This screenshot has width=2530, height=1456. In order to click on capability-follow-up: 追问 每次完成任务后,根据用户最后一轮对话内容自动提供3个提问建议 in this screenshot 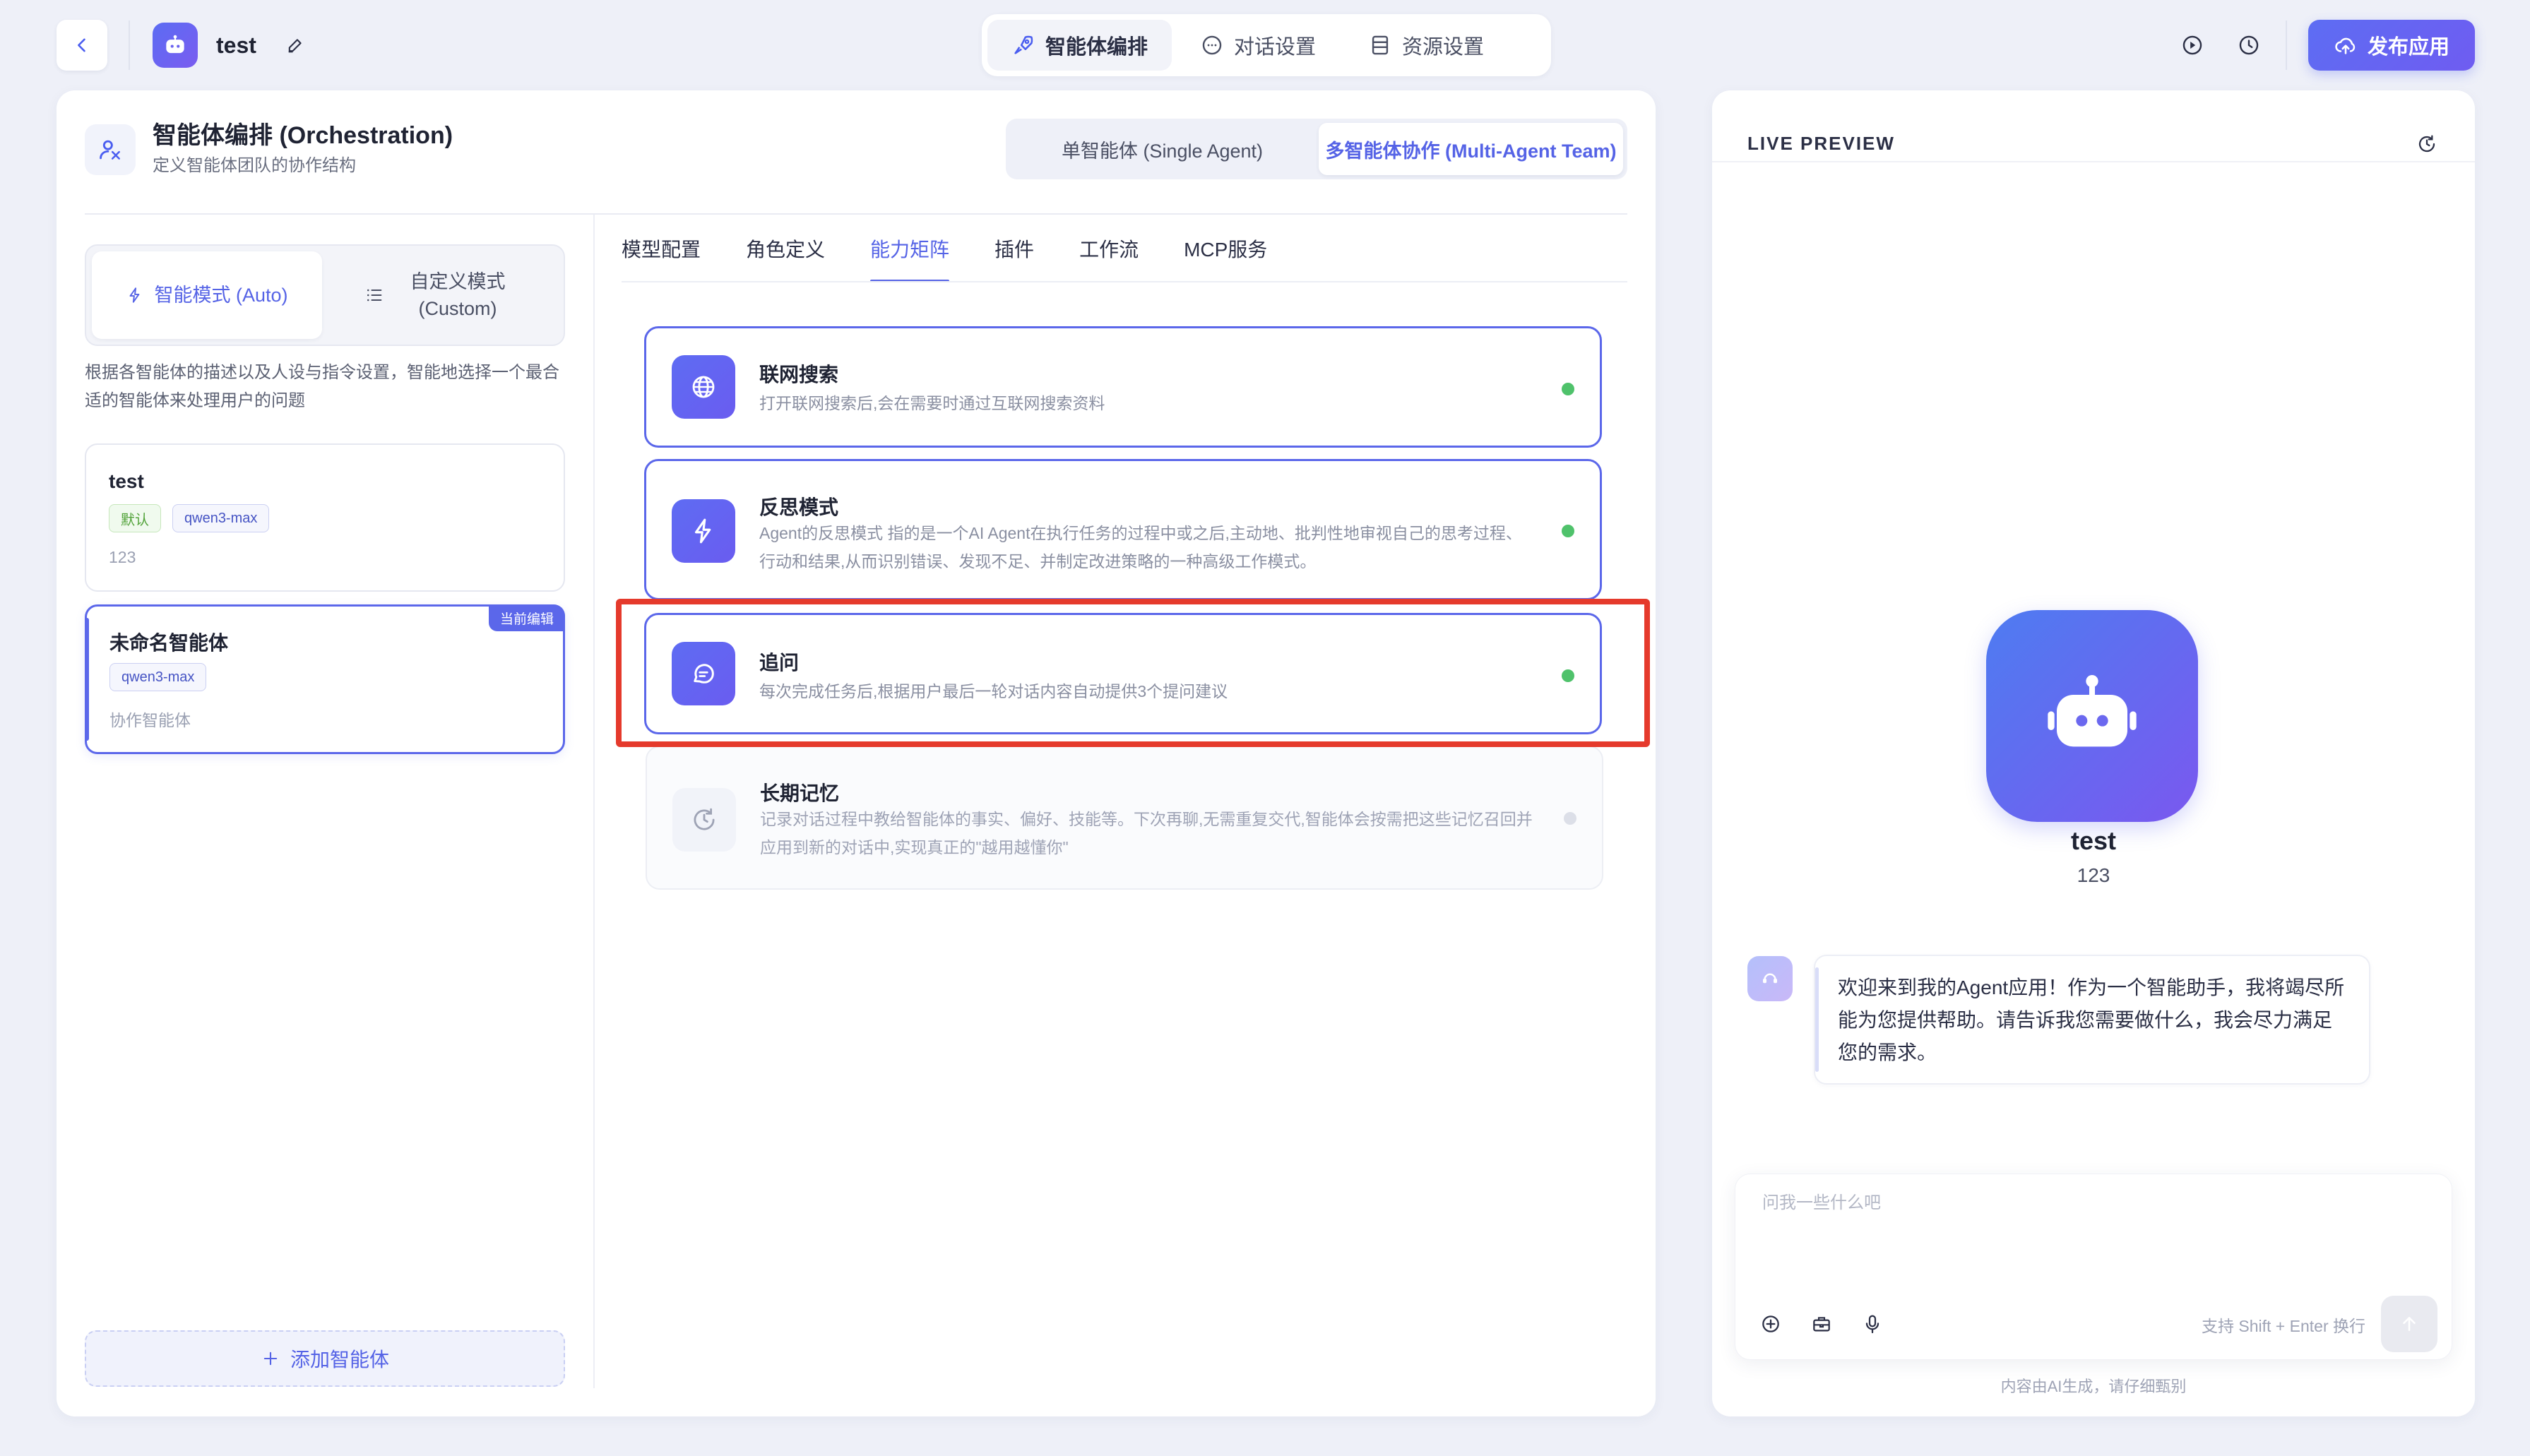, I will do `click(1123, 673)`.